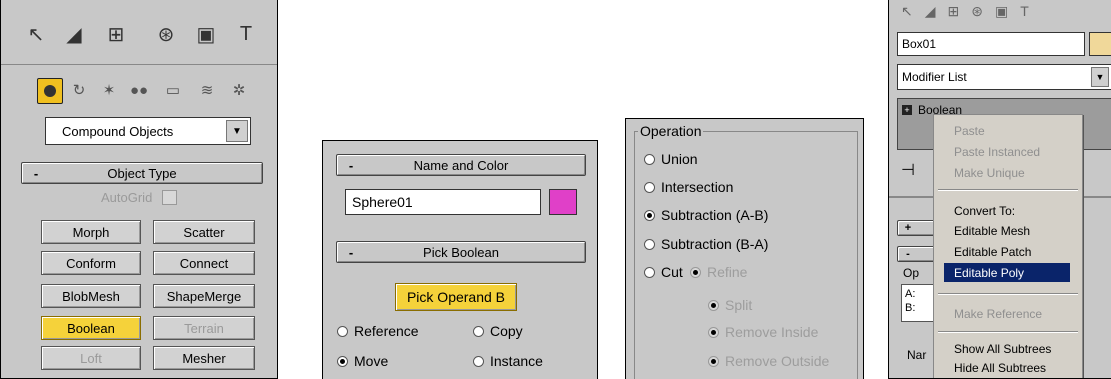 Image resolution: width=1111 pixels, height=379 pixels. I want to click on pick-boolean-rollout-header: - Pick Boolean, so click(461, 252).